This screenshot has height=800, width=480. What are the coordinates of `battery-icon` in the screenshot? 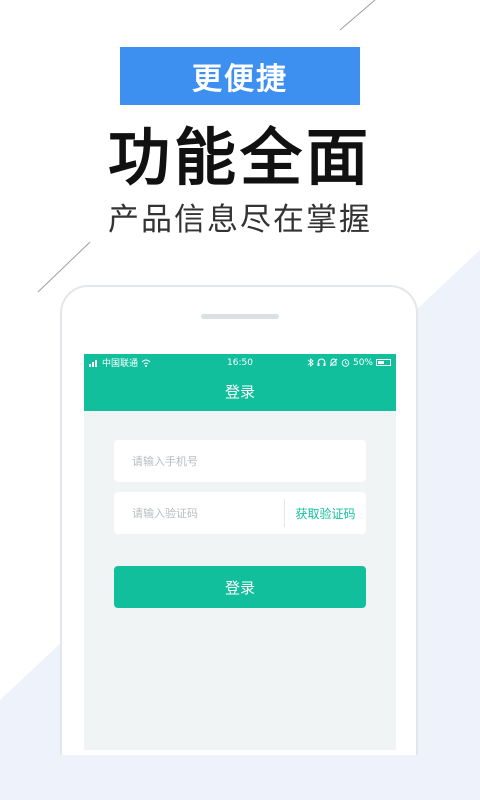 It's located at (383, 362).